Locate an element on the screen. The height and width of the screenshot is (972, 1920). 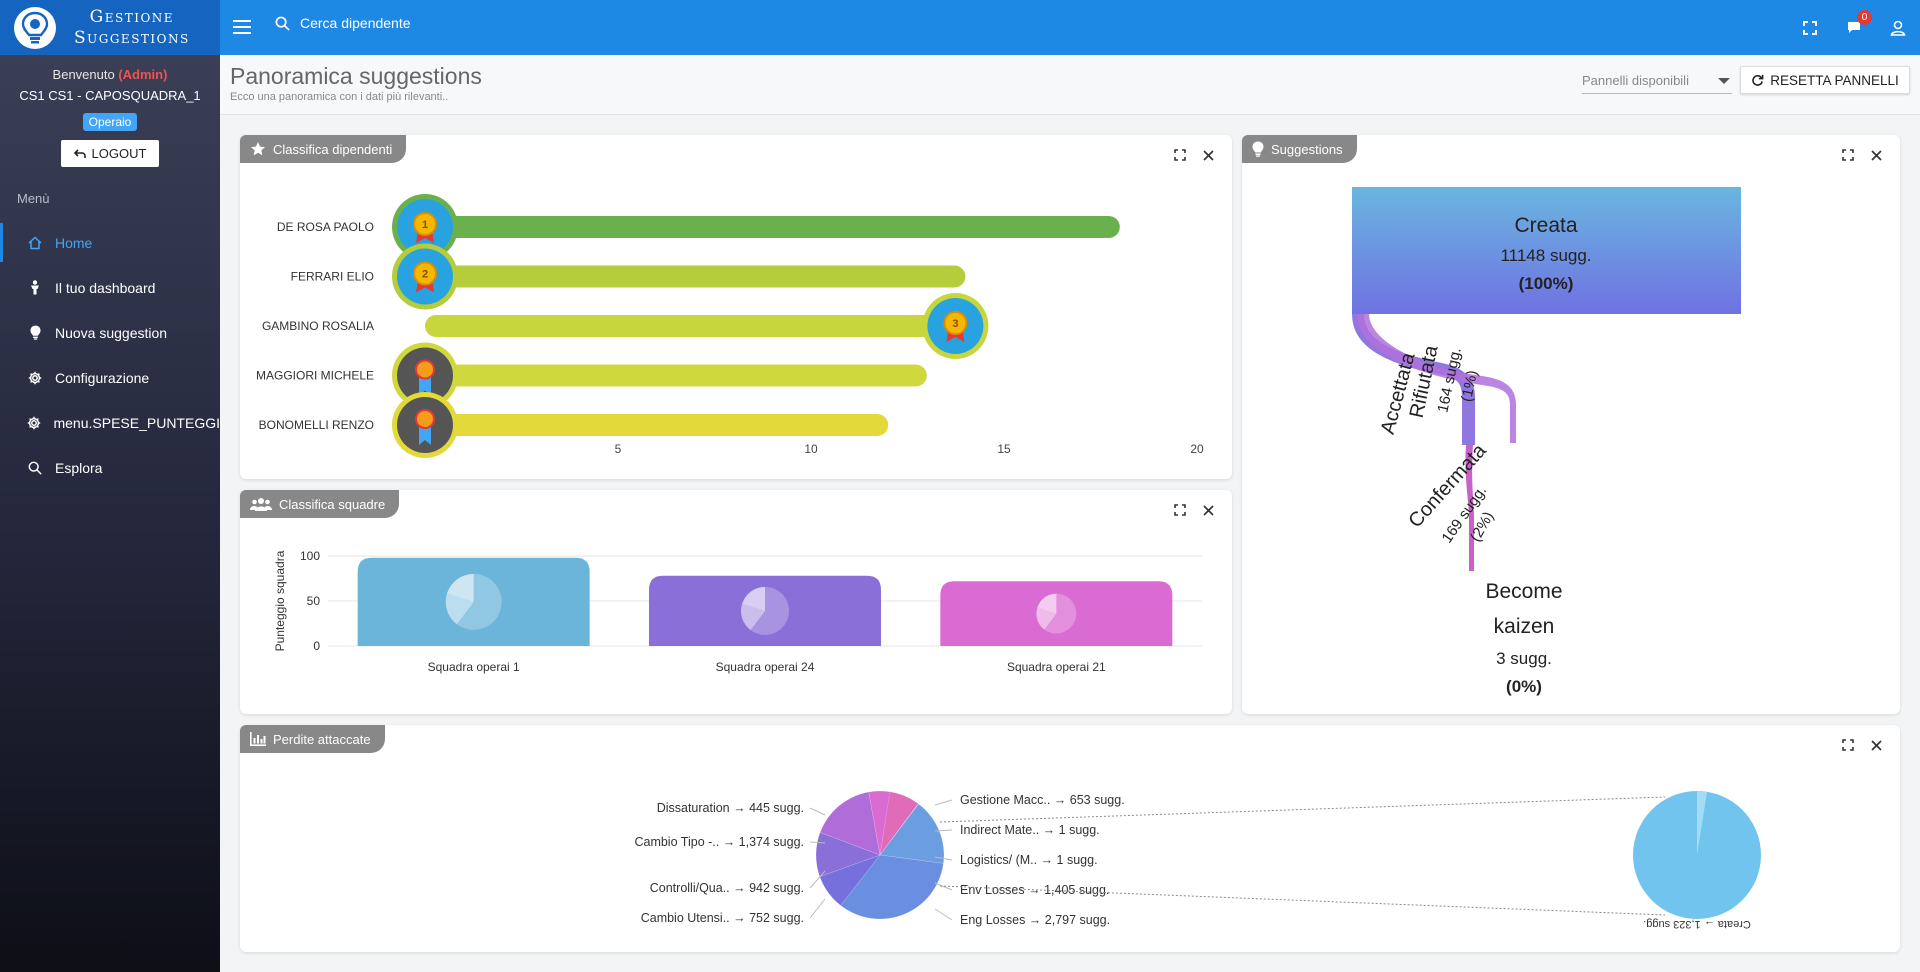
search-input is located at coordinates (420, 23).